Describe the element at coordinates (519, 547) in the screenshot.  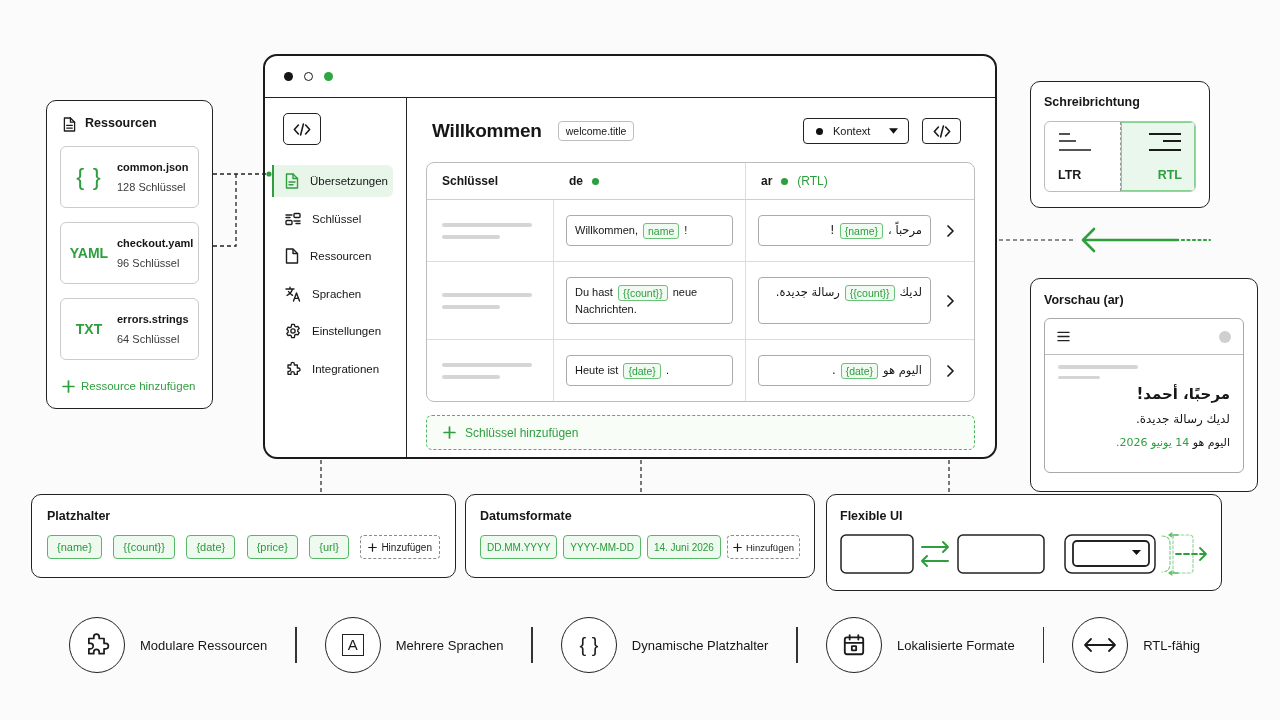
I see `format-chip: DD.MM.YYYY` at that location.